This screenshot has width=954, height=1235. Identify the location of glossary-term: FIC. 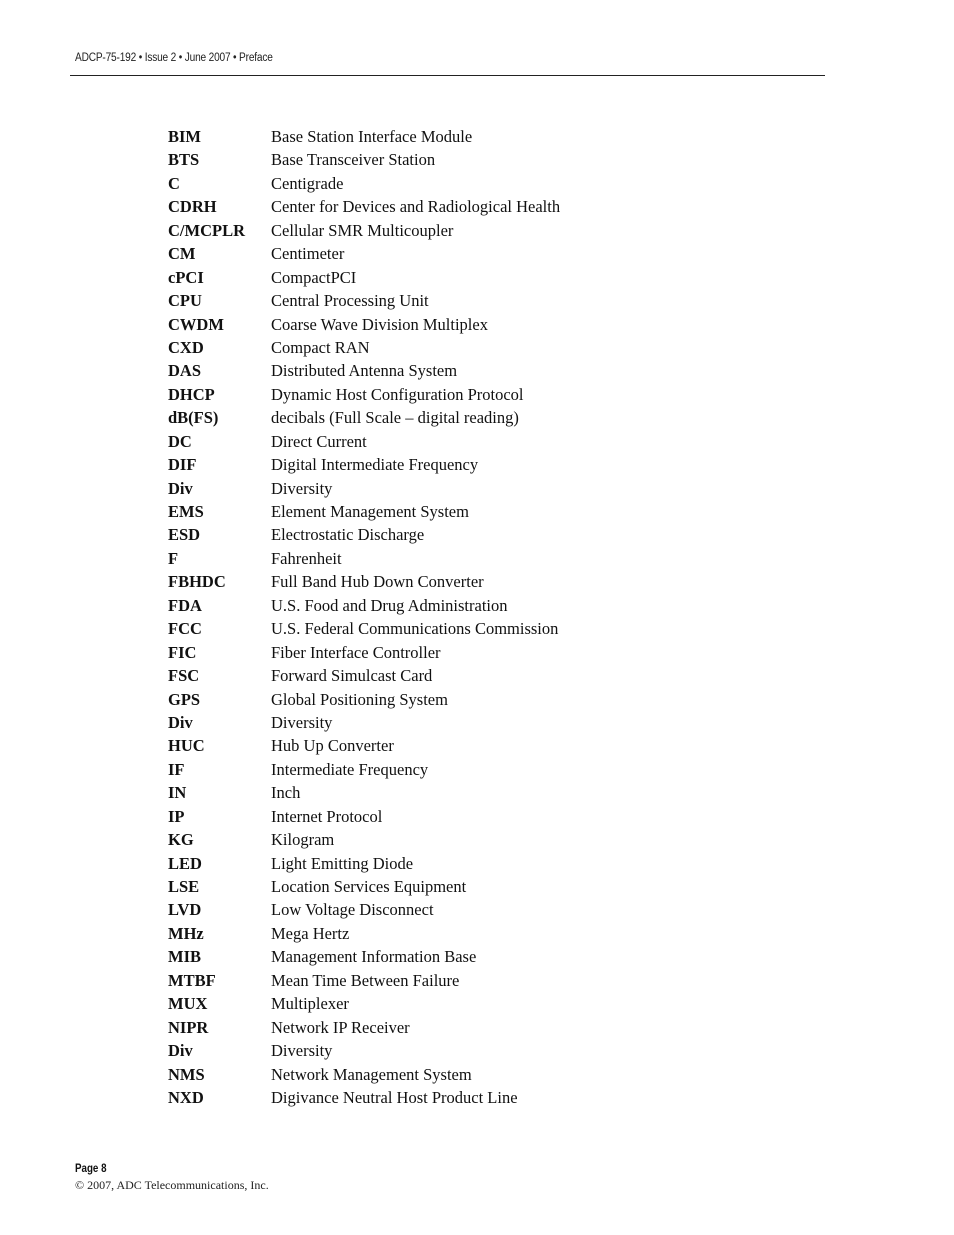
(182, 652).